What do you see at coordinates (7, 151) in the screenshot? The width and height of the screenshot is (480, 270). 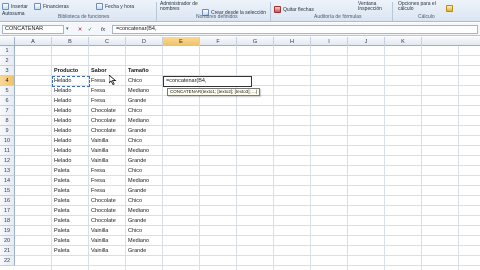 I see `row-header-11: 11` at bounding box center [7, 151].